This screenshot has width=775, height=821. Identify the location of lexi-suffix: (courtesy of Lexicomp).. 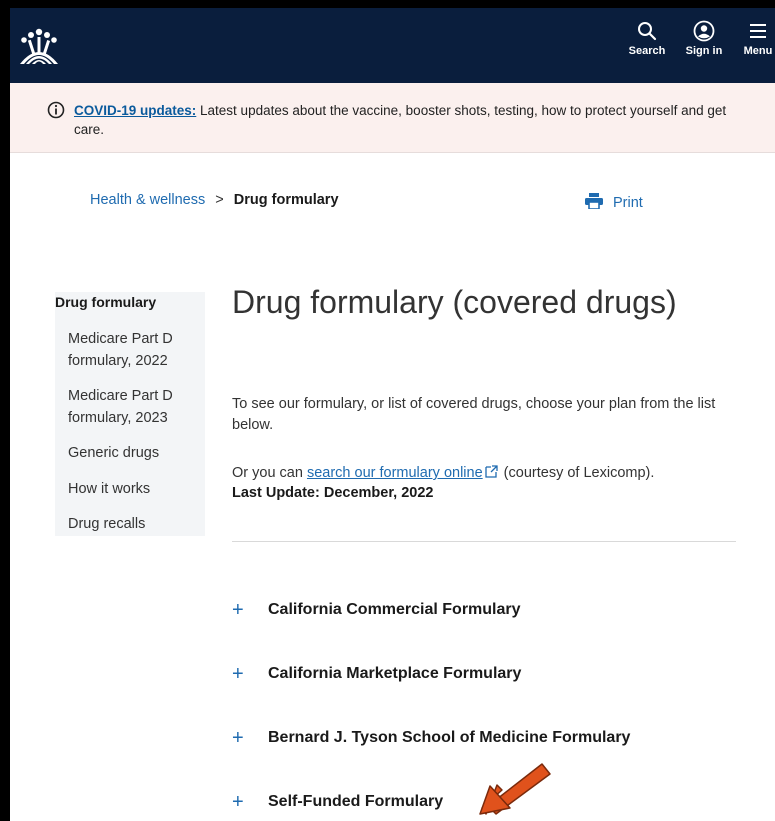
(577, 473).